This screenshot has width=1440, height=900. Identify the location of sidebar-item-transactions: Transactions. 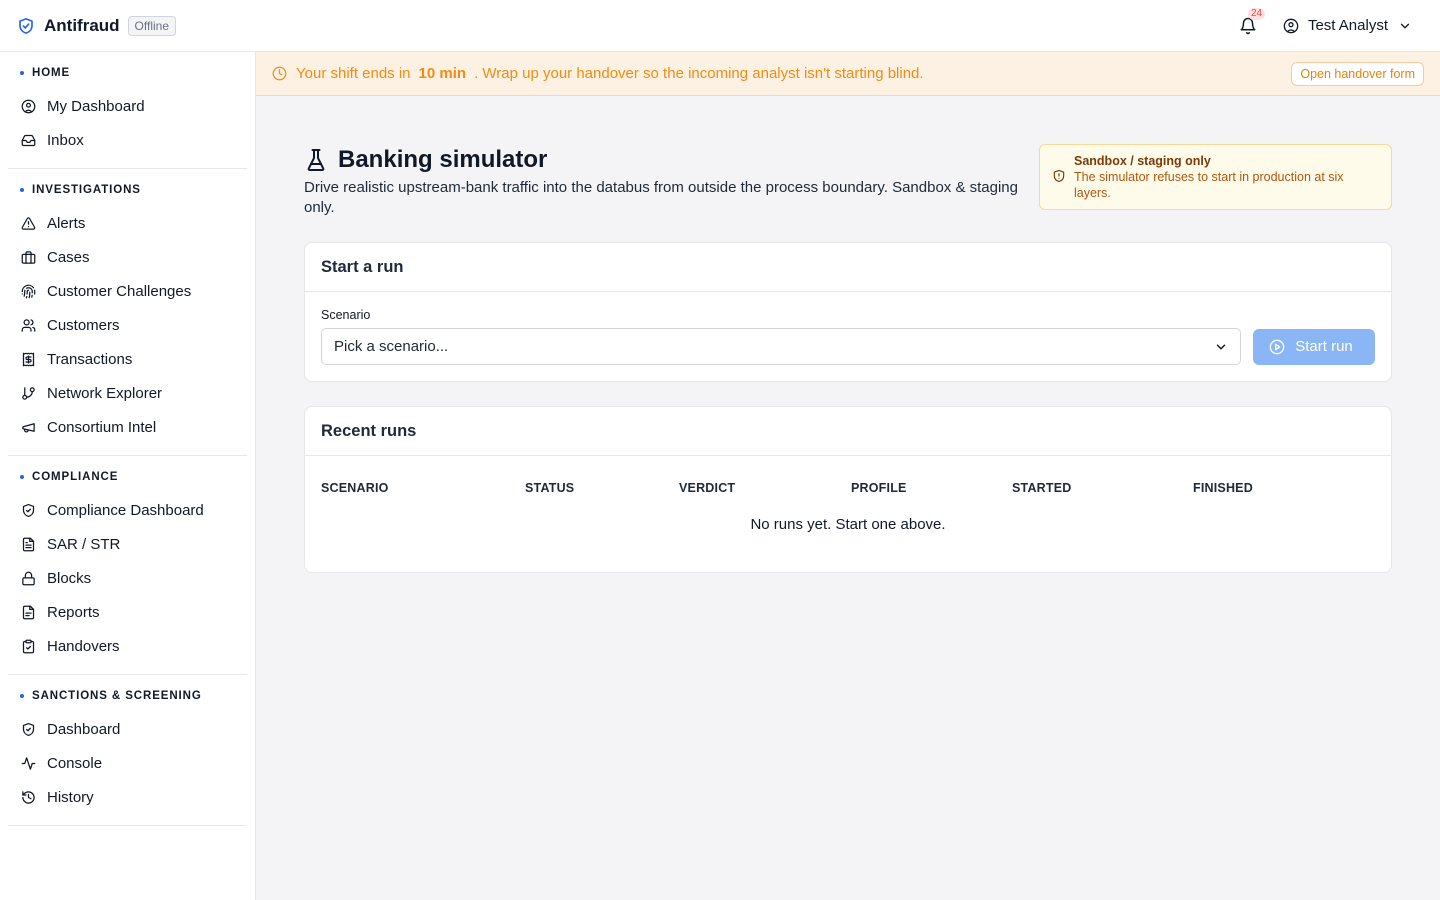
(127, 359).